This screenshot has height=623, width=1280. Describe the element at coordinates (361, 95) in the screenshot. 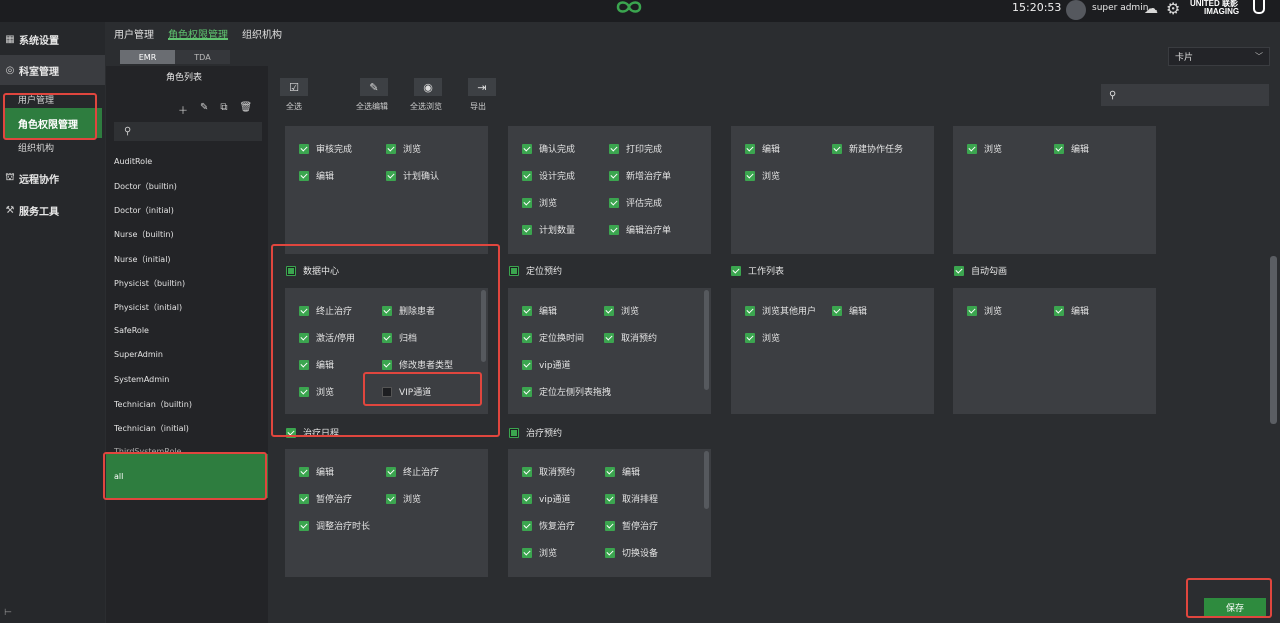

I see `select-all-edit-button: ✎ 全选编辑` at that location.